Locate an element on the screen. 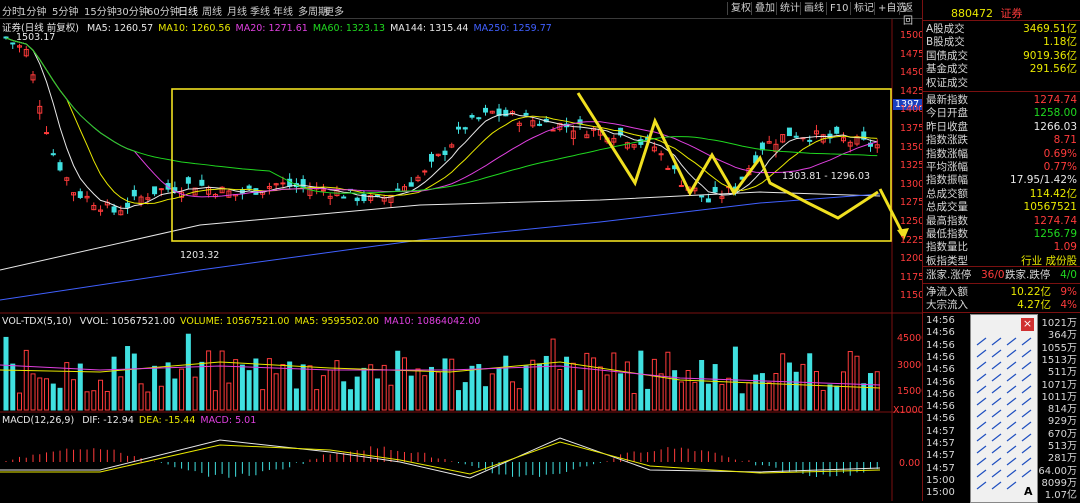 This screenshot has height=503, width=1080. text-tool-icon: A is located at coordinates (1028, 491).